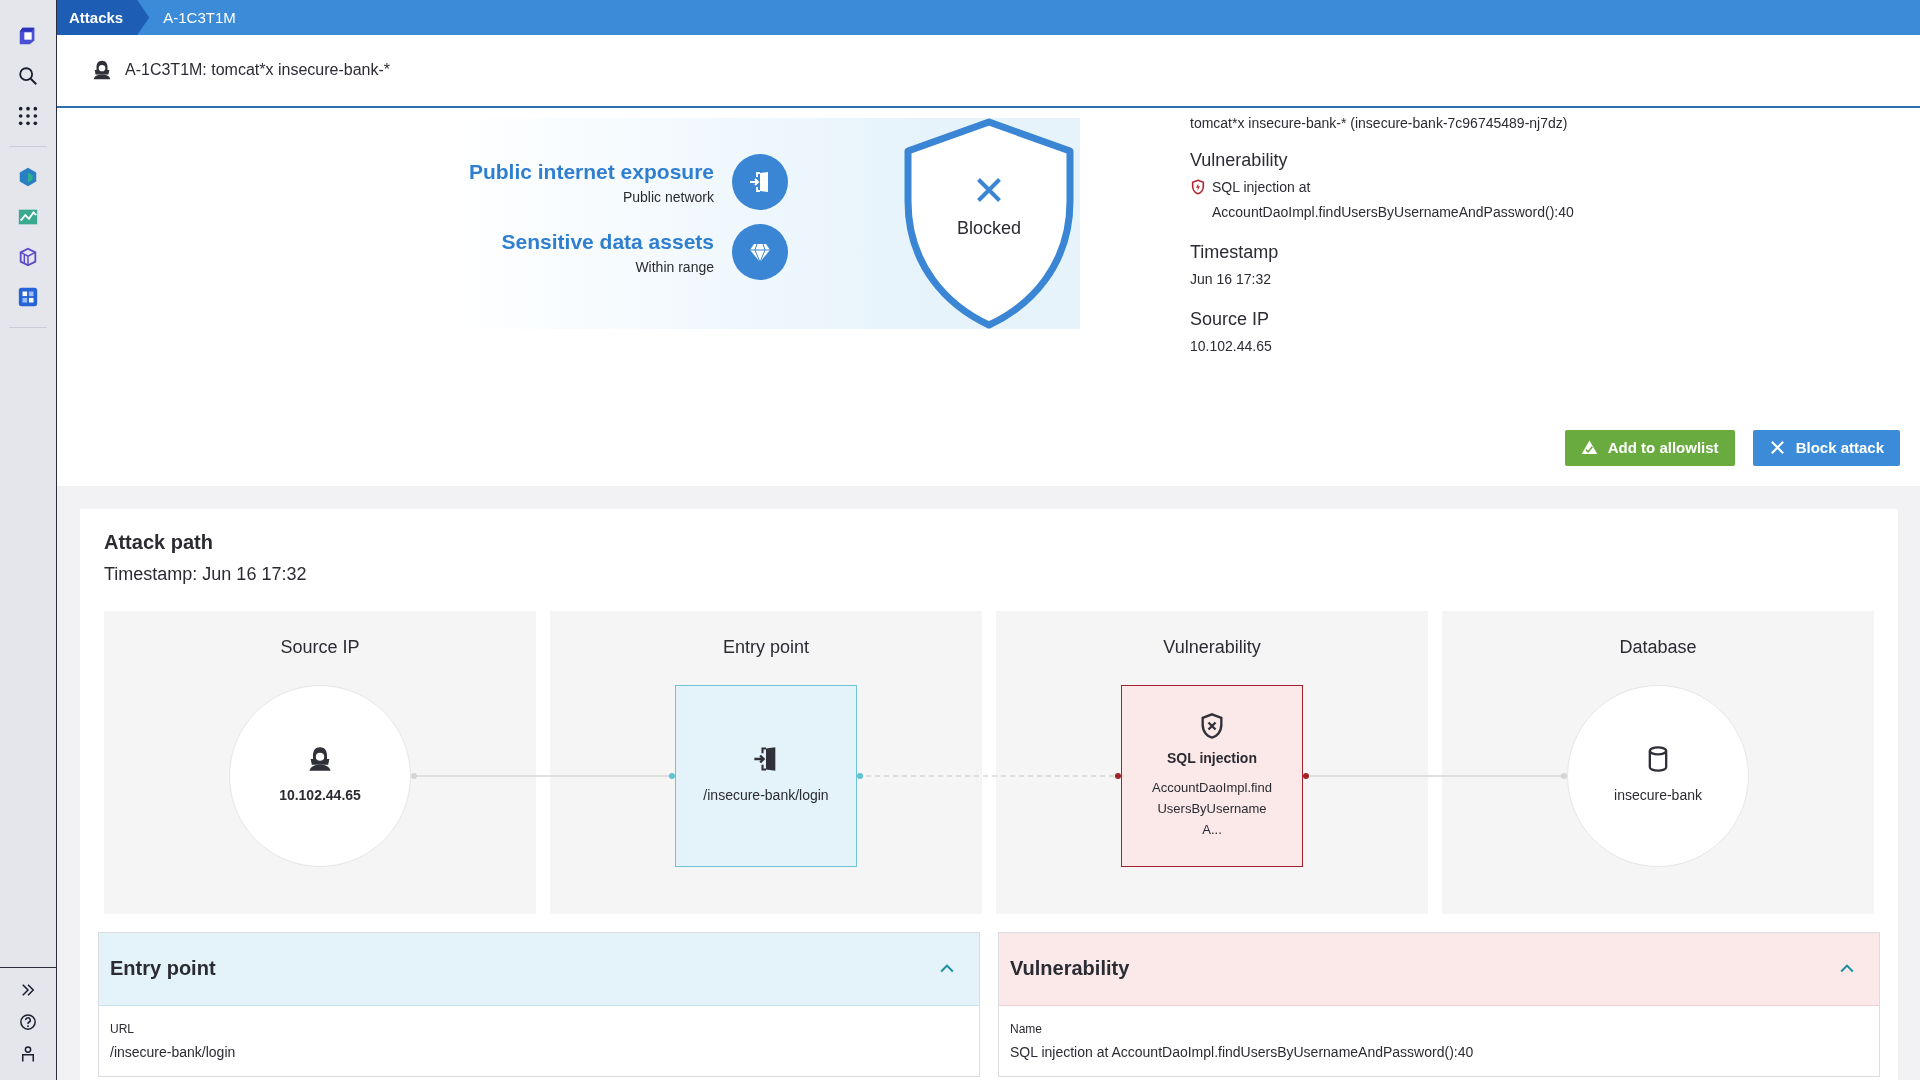 The width and height of the screenshot is (1920, 1080). Describe the element at coordinates (668, 196) in the screenshot. I see `factor-subtitle: Public network` at that location.